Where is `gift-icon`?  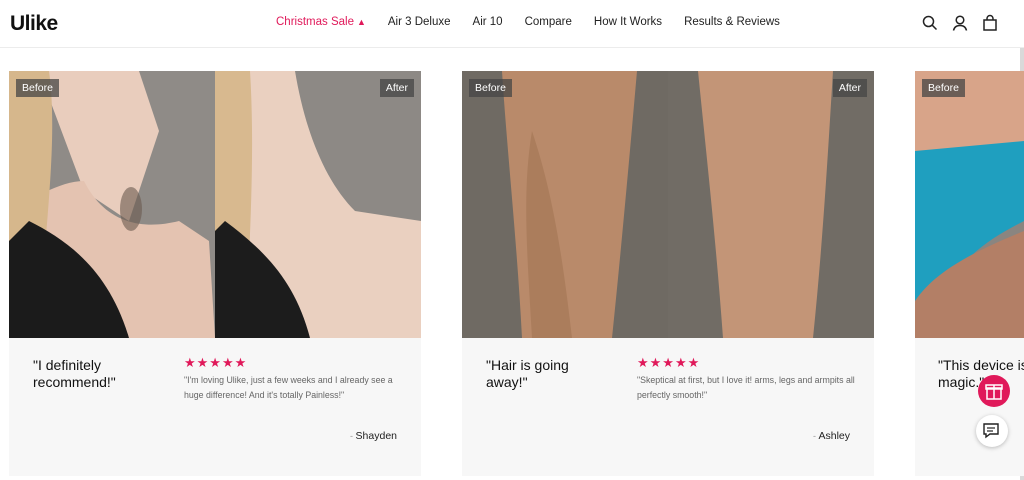 gift-icon is located at coordinates (994, 392).